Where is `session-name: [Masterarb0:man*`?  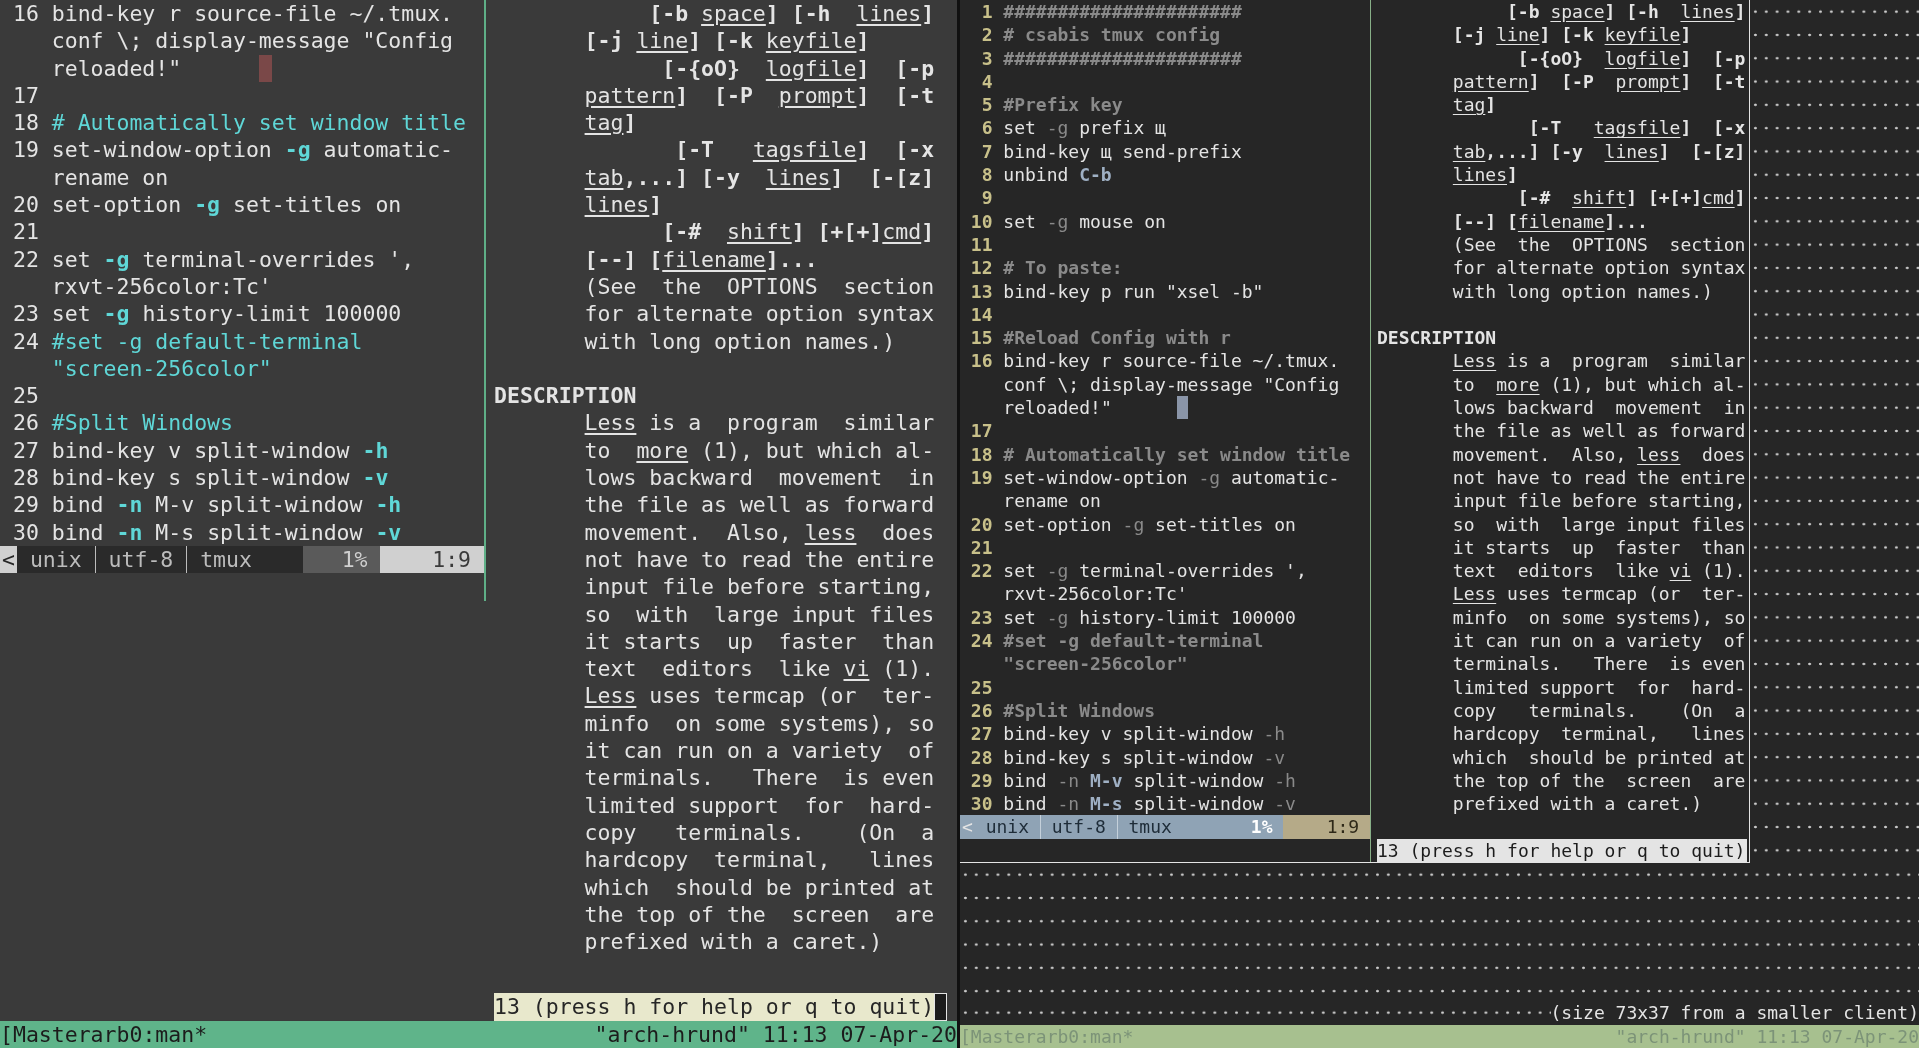 session-name: [Masterarb0:man* is located at coordinates (104, 1034).